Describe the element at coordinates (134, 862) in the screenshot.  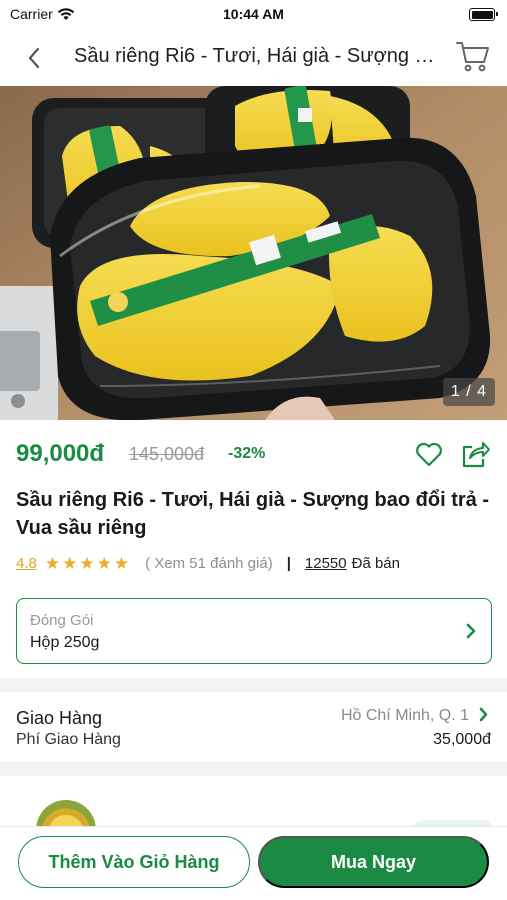
I see `add-to-cart-button: Thêm Vào Giỏ Hàng` at that location.